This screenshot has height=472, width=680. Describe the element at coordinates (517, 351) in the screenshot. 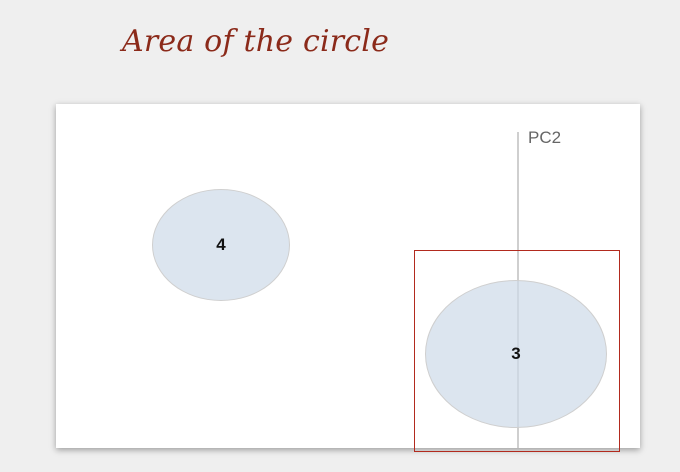

I see `highlight-box` at that location.